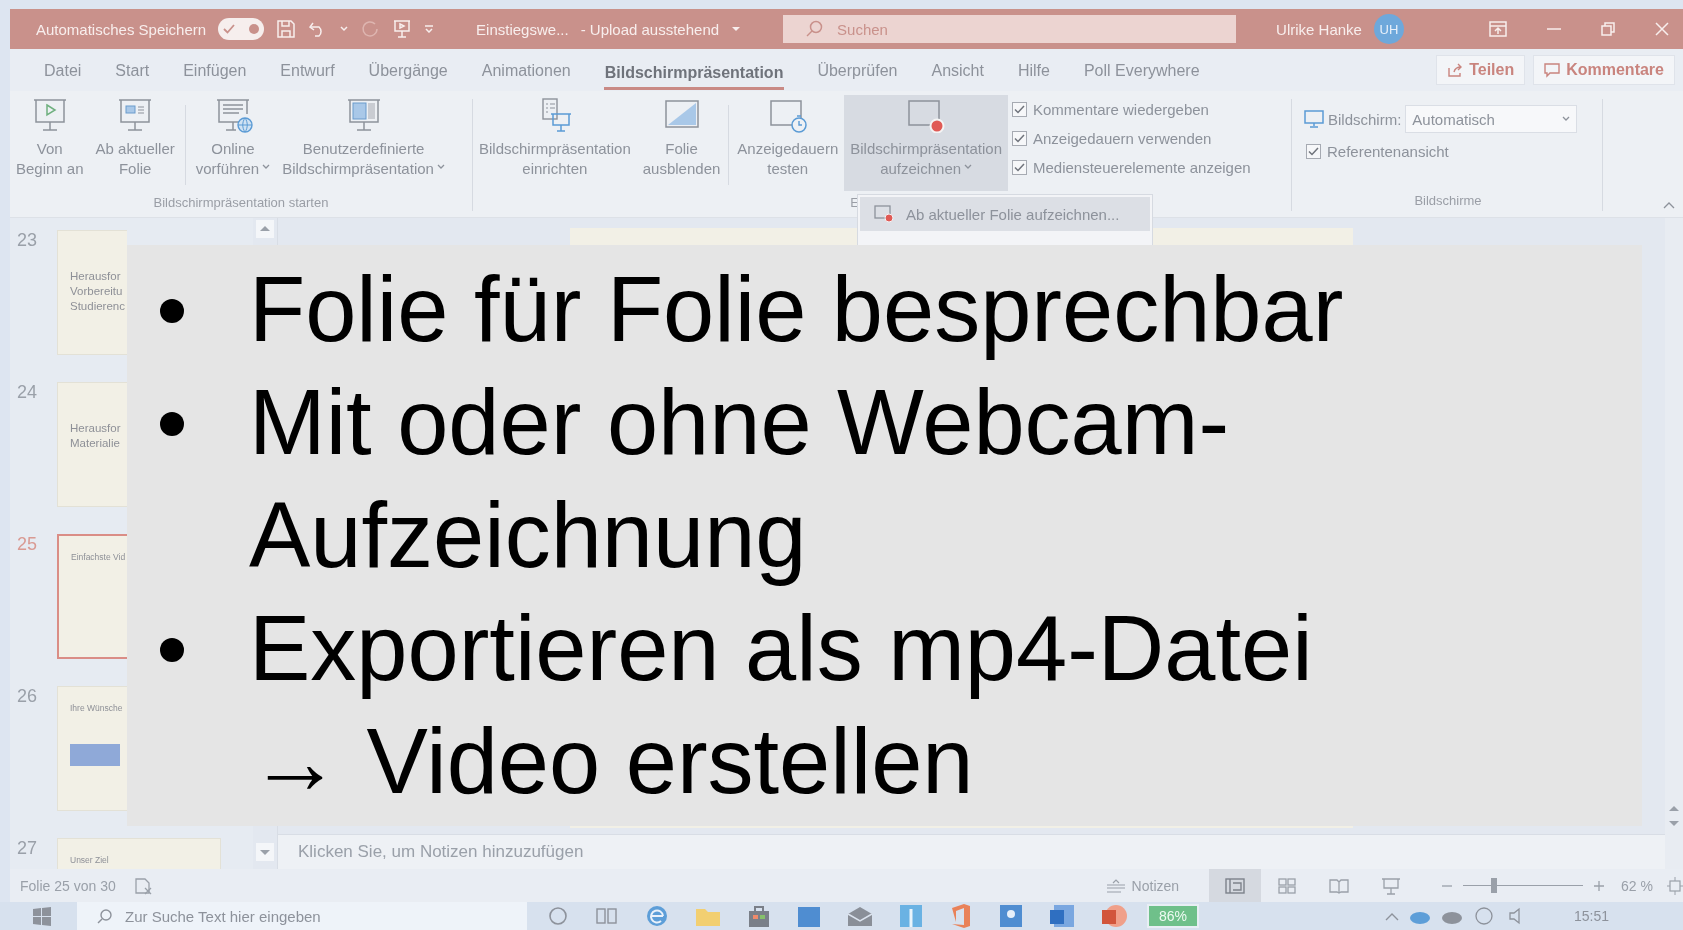  What do you see at coordinates (363, 143) in the screenshot?
I see `command-button: Benutzerdefinierte Bildschirmpräsentation` at bounding box center [363, 143].